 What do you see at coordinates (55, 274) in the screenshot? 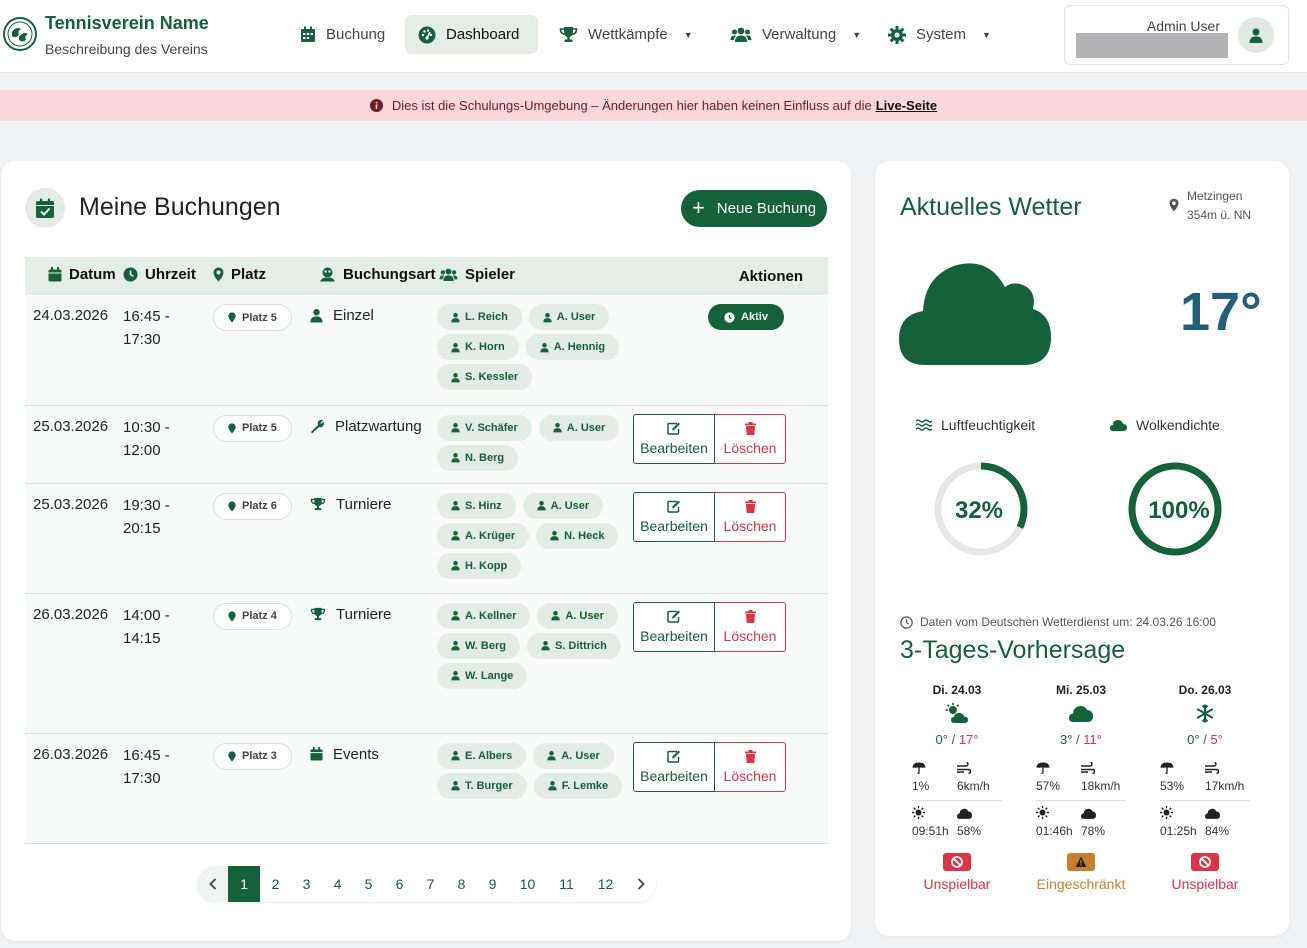
I see `calendar-icon` at bounding box center [55, 274].